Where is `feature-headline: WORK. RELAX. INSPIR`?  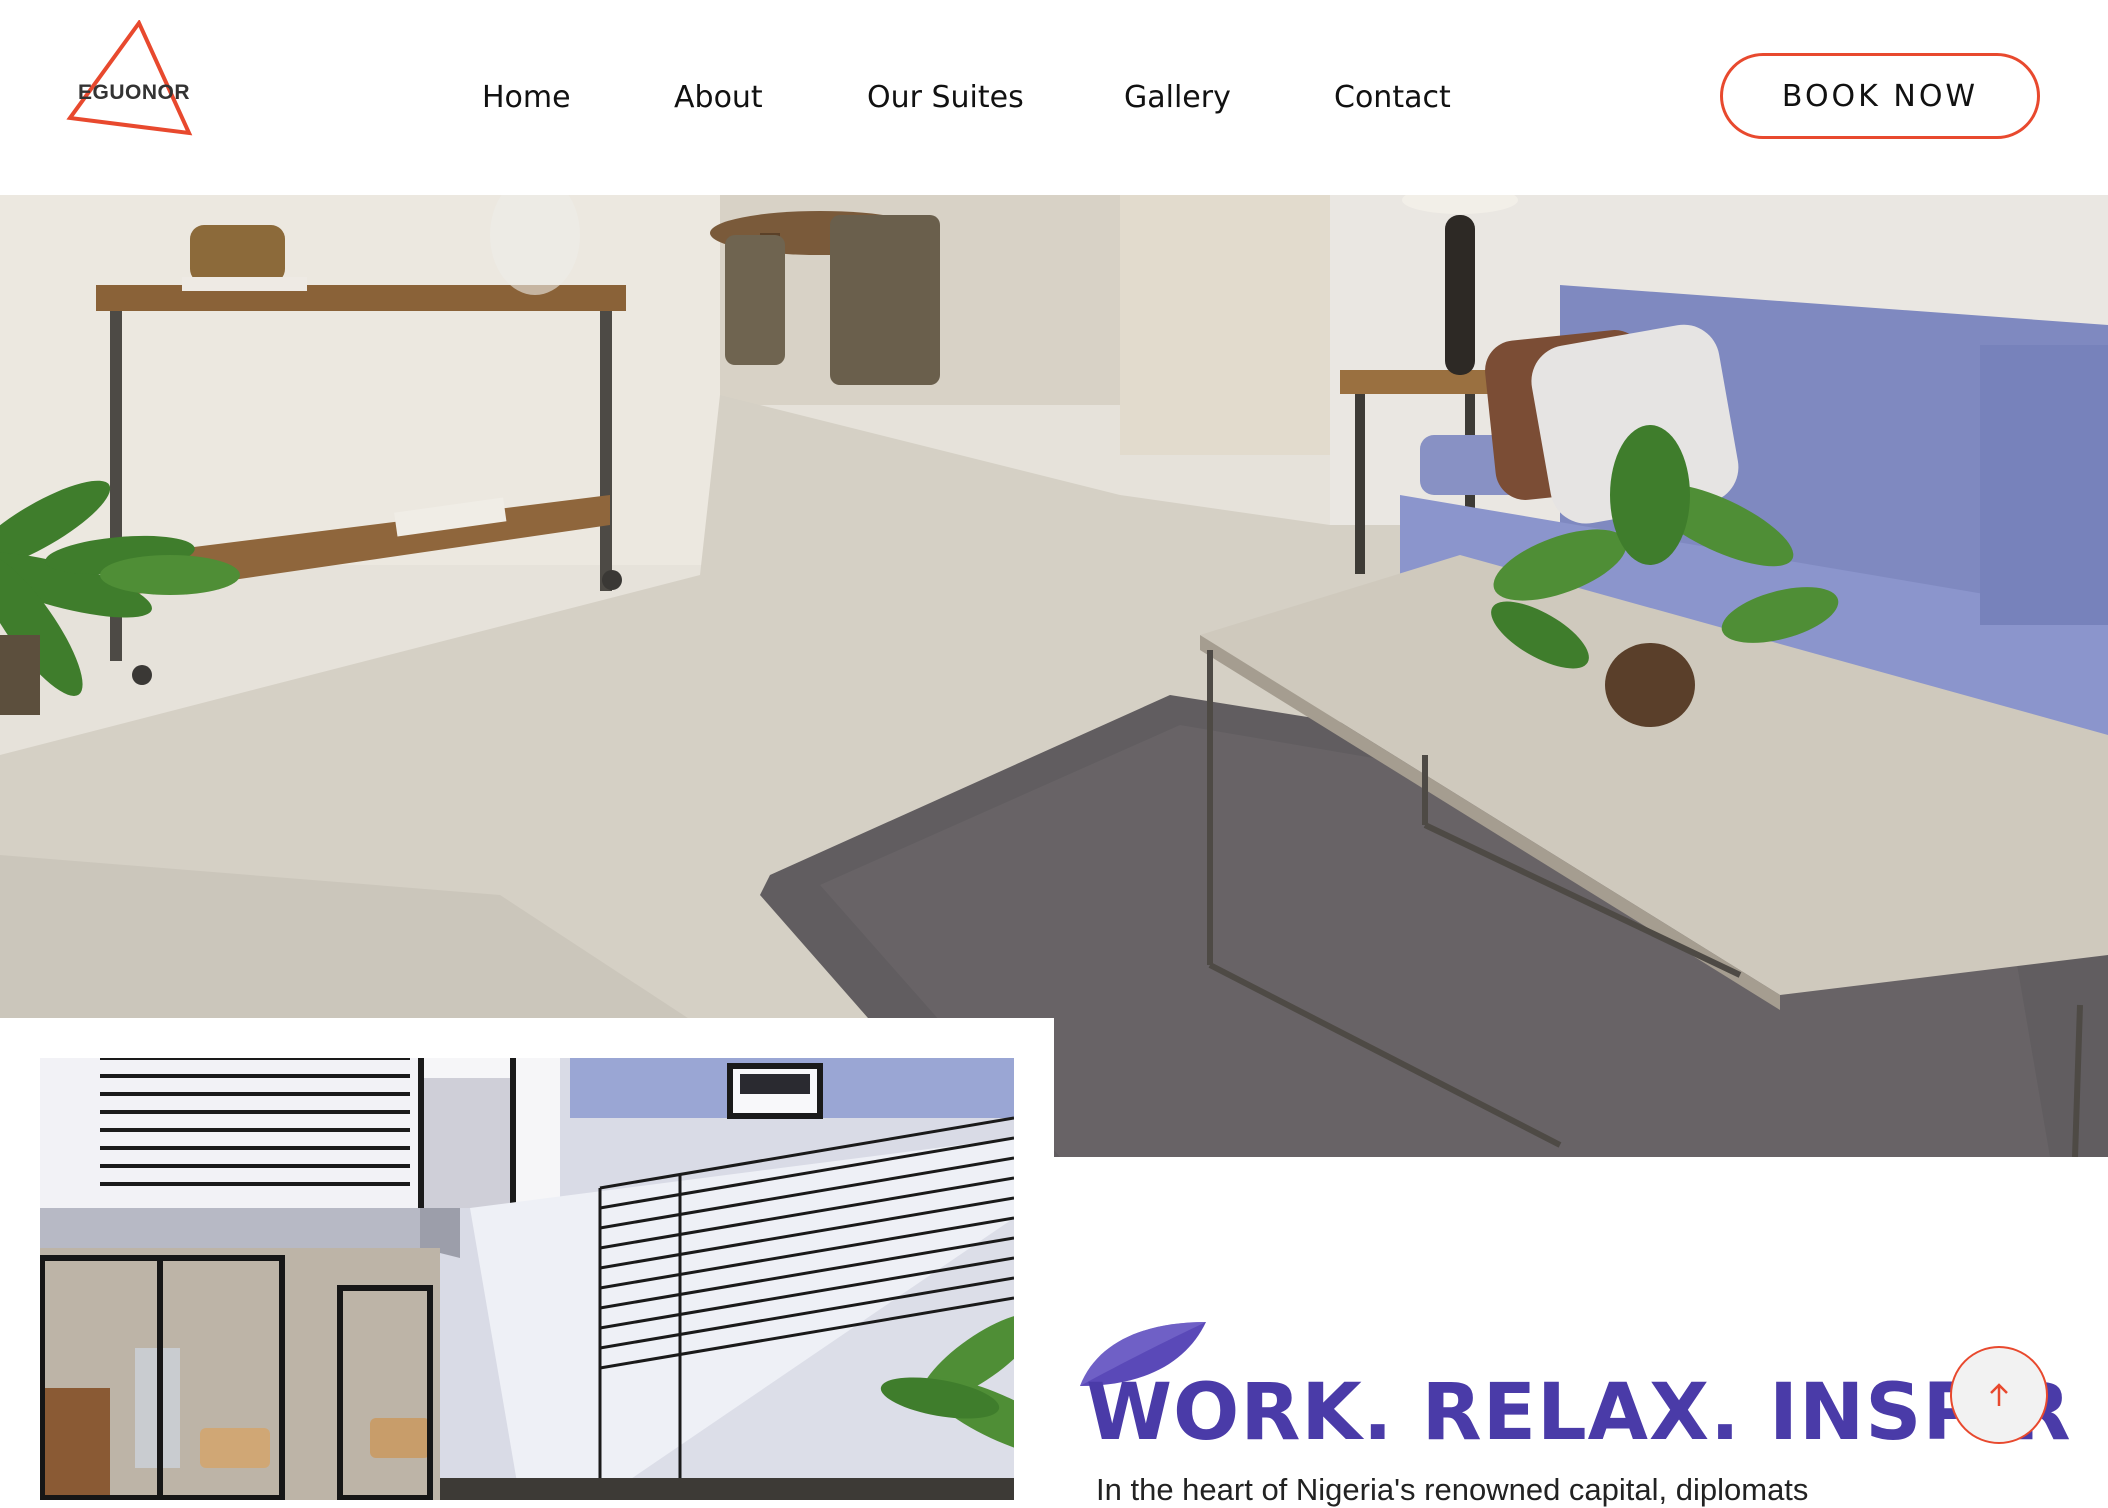
feature-headline: WORK. RELAX. INSPIR is located at coordinates (1579, 1413).